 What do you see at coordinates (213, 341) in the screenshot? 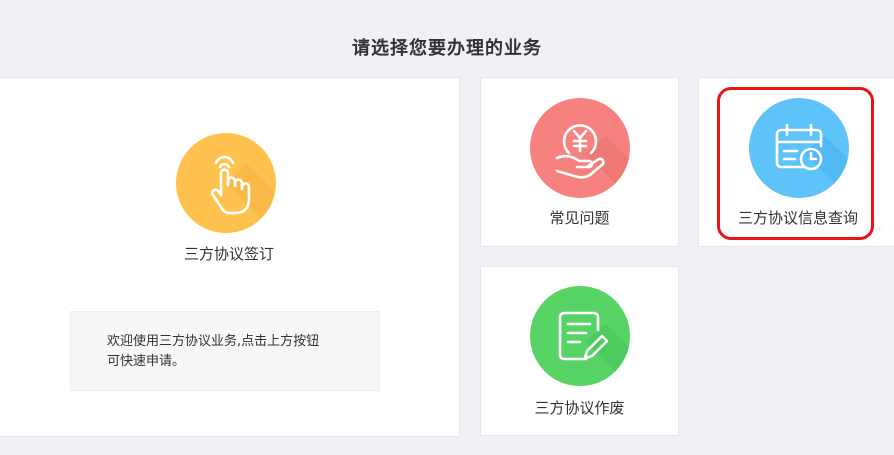
I see `welcome-text-line1: 欢迎使用三方协议业务,点击上方按钮` at bounding box center [213, 341].